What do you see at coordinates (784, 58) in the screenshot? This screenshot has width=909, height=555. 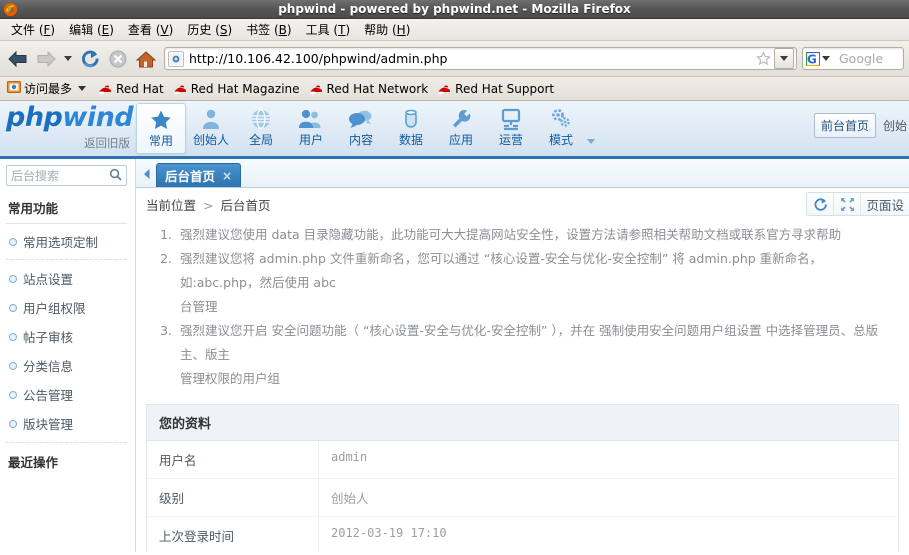 I see `url-dropdown-button` at bounding box center [784, 58].